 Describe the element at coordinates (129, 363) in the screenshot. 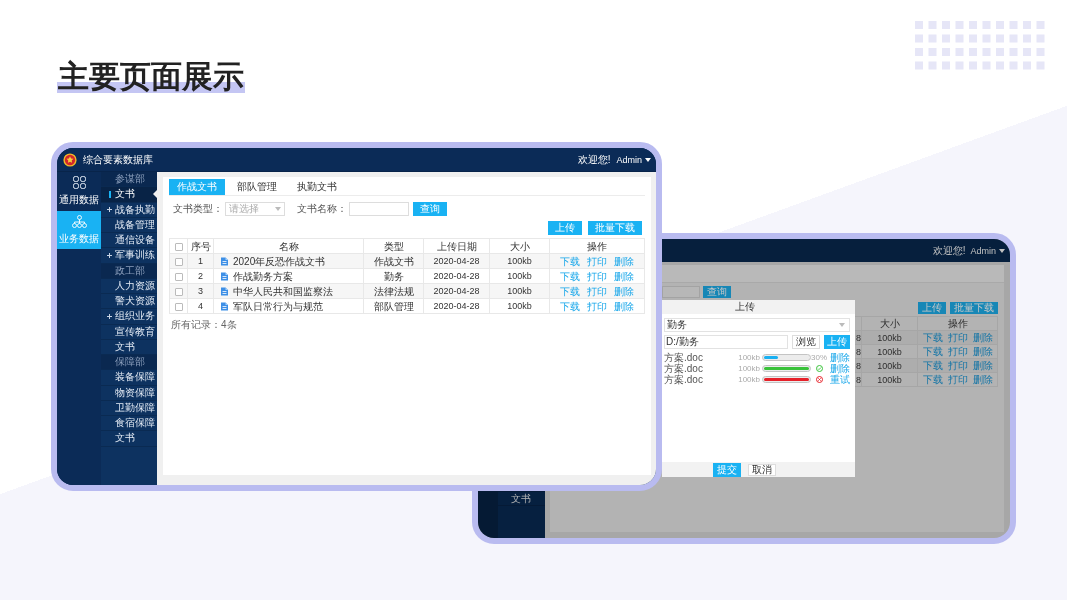

I see `menu-group-label: 保障部` at that location.